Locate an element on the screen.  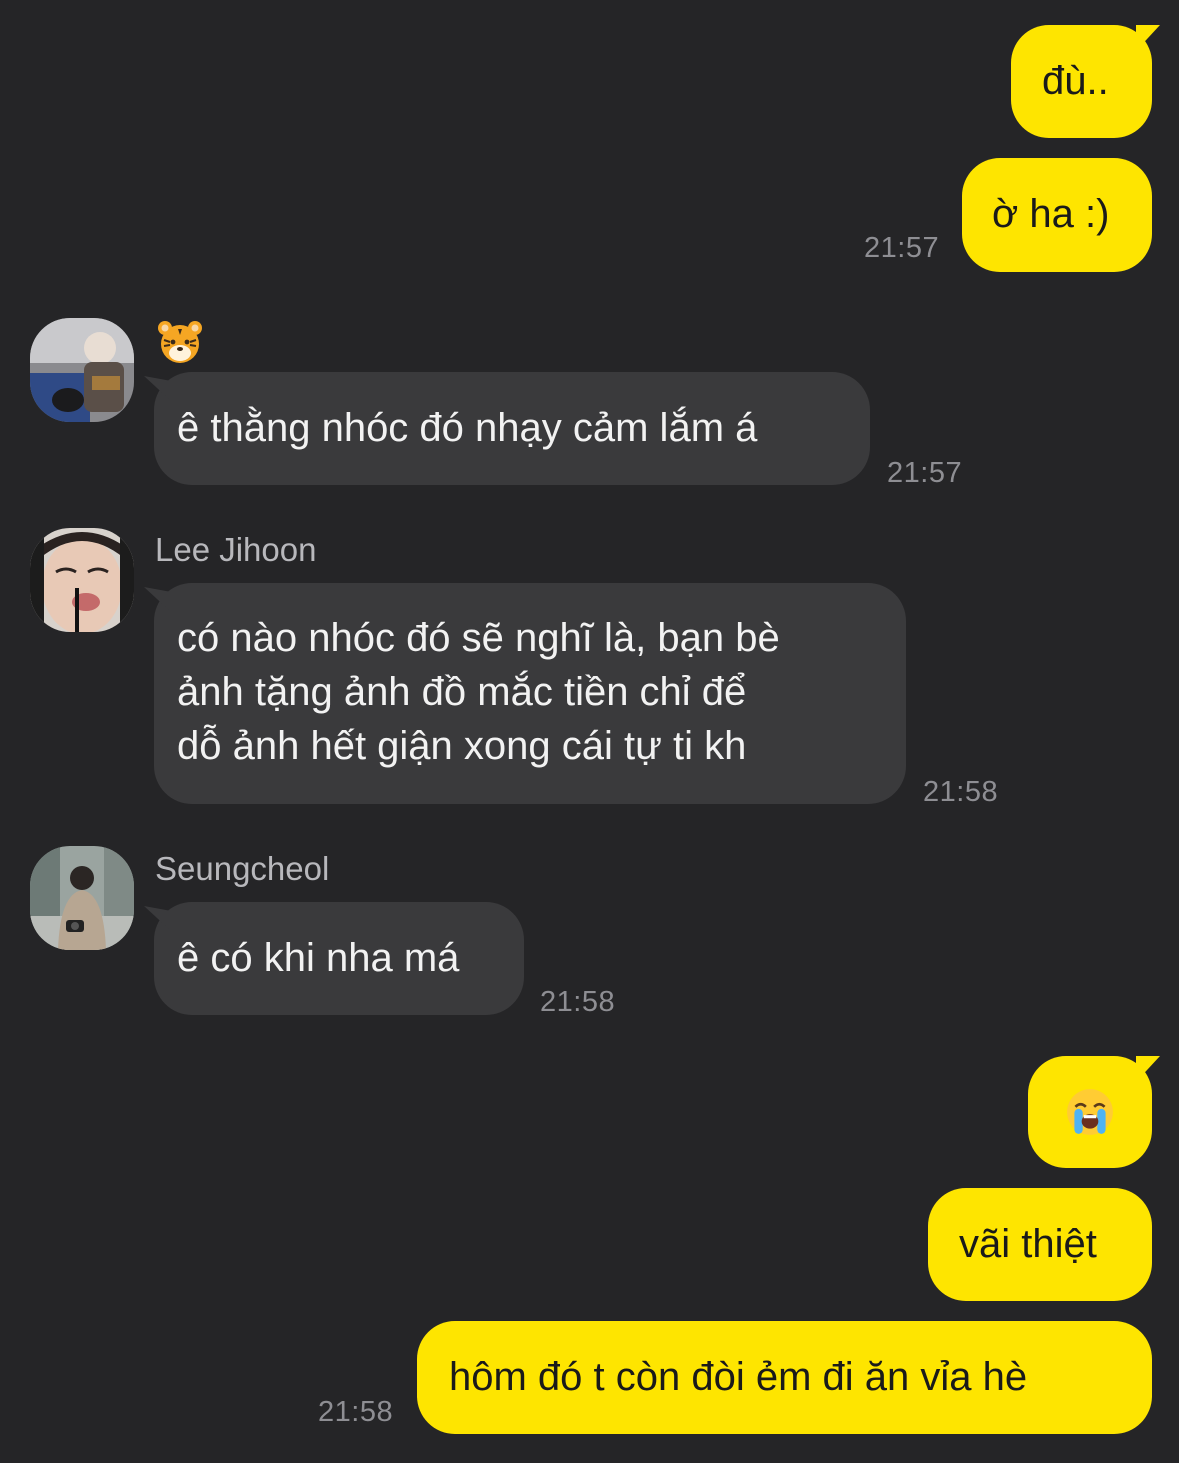
message-text: vãi thiệt is located at coordinates (1028, 1244).